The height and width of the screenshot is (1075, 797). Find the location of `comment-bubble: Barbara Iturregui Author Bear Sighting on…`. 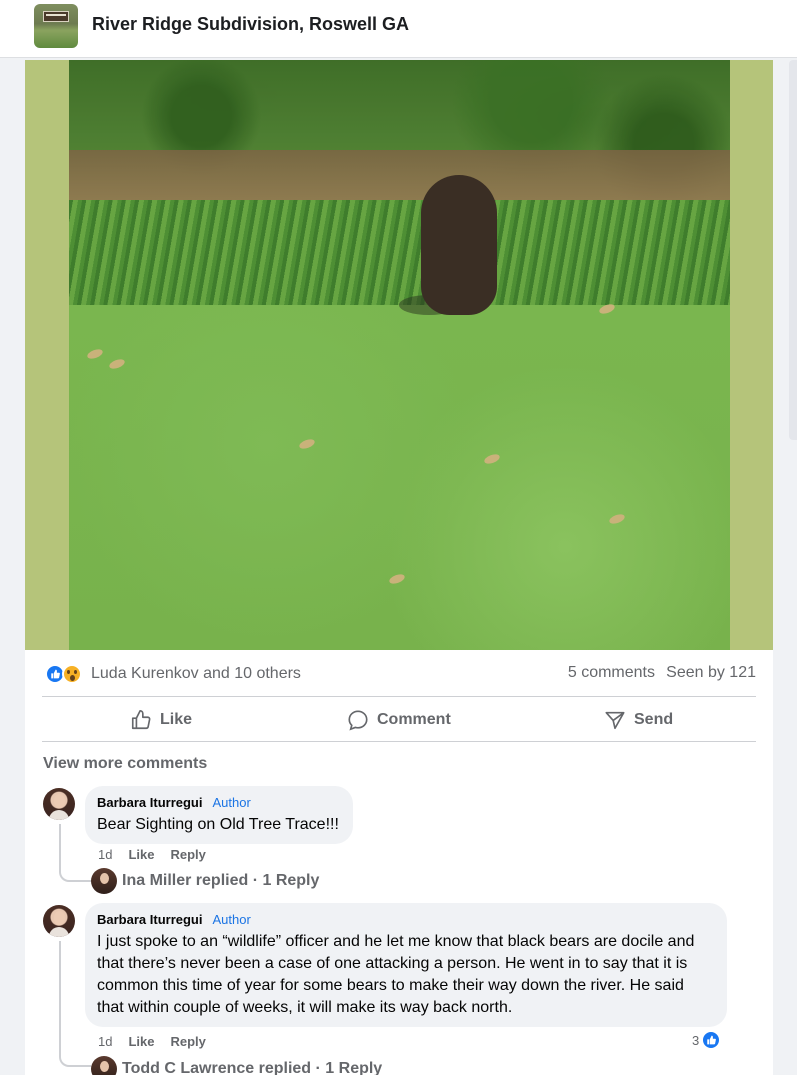

comment-bubble: Barbara Iturregui Author Bear Sighting on… is located at coordinates (219, 815).